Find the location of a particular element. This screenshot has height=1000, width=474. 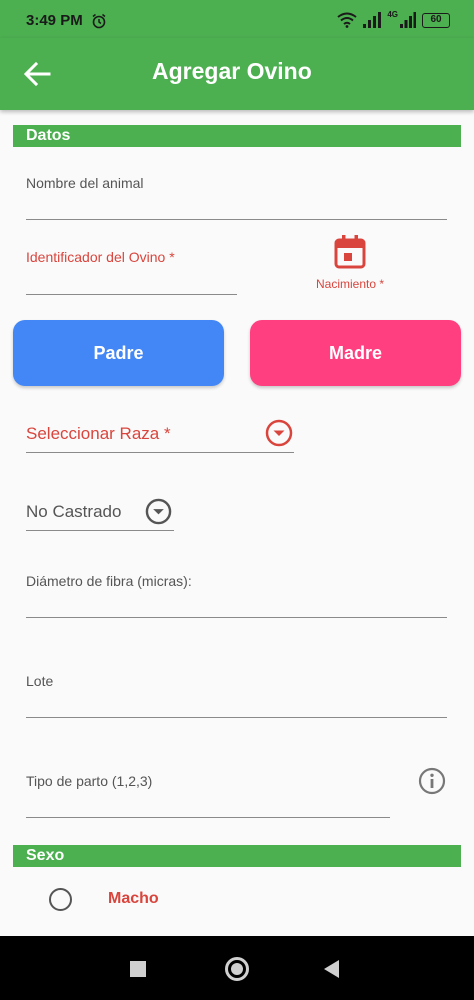

back-icon is located at coordinates (331, 969).